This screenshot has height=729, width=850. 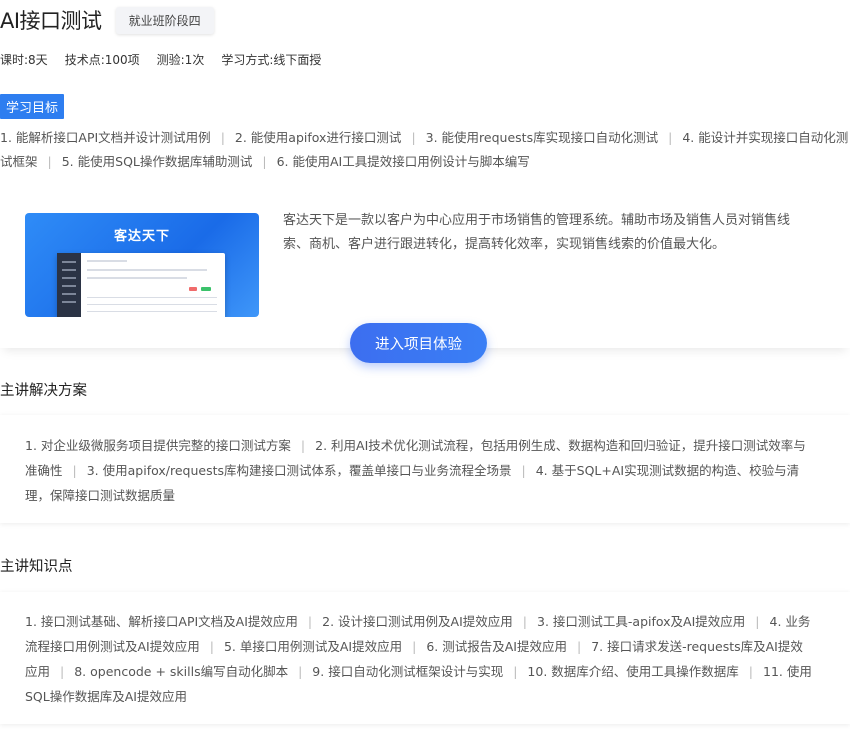 I want to click on goal-item: 5. 能使用SQL操作数据库辅助测试, so click(x=157, y=161).